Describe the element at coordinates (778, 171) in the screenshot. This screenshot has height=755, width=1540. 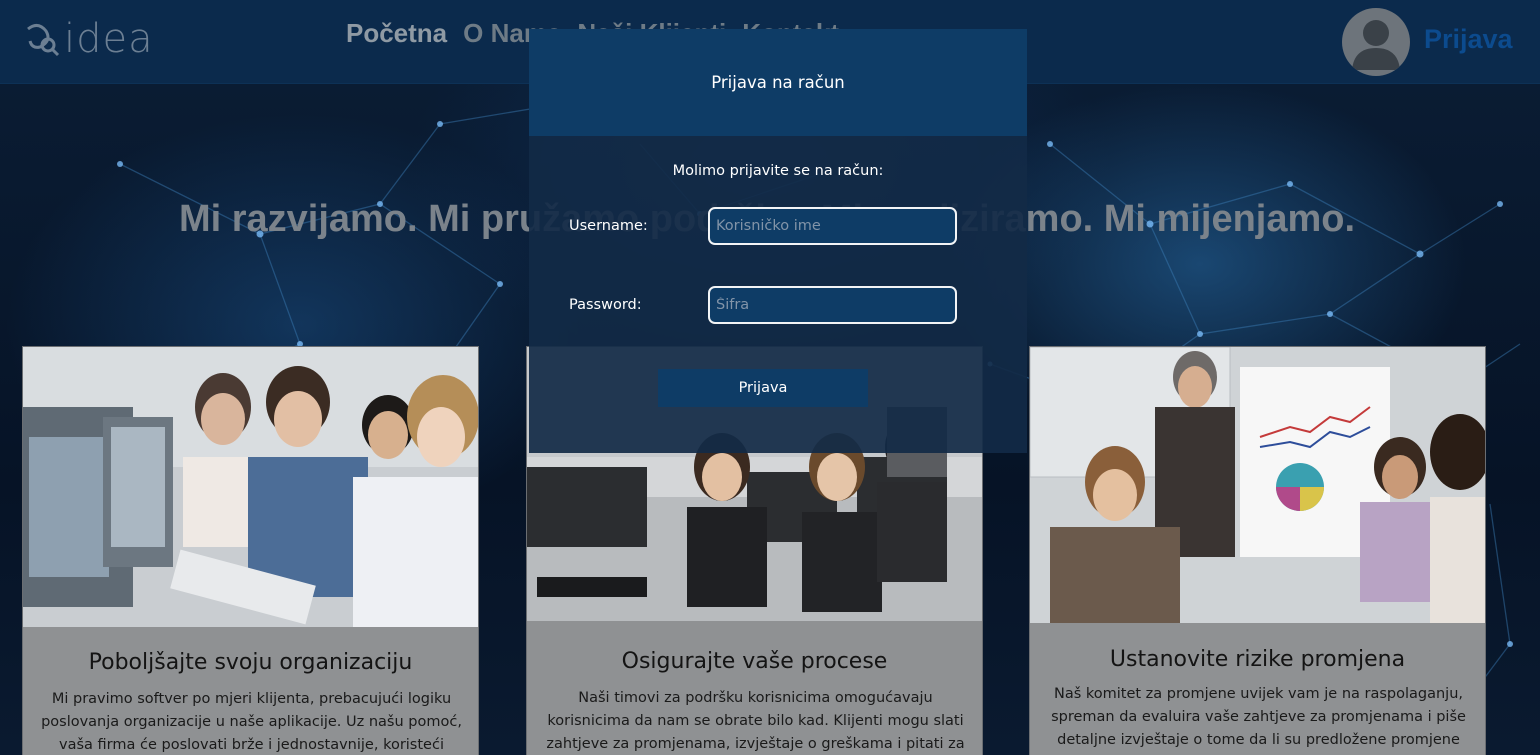
I see `modal-prompt: Molimo prijavite se na račun:` at that location.